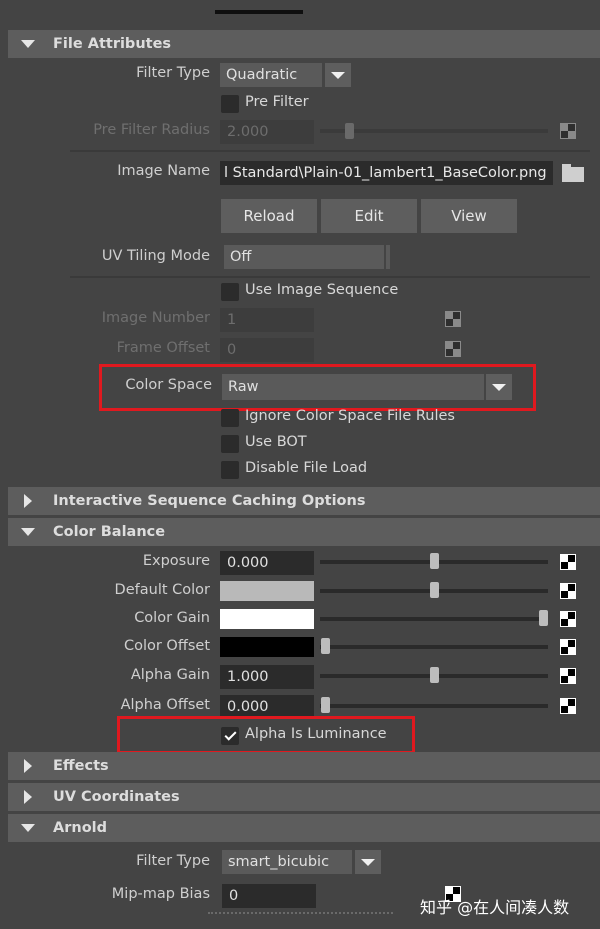 The height and width of the screenshot is (929, 600). Describe the element at coordinates (230, 470) in the screenshot. I see `disable-file-load-checkbox` at that location.